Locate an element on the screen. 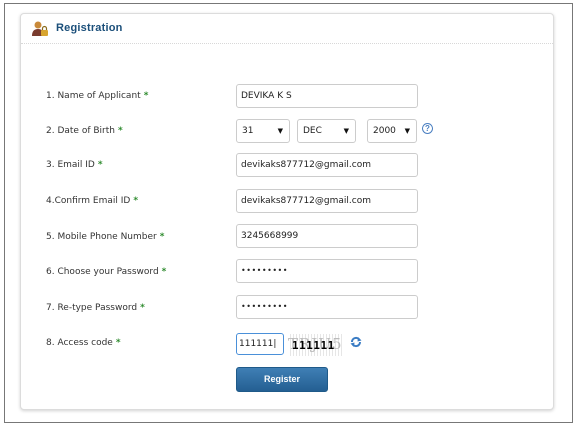 The image size is (576, 425). email-label: 3. Email ID * is located at coordinates (74, 165).